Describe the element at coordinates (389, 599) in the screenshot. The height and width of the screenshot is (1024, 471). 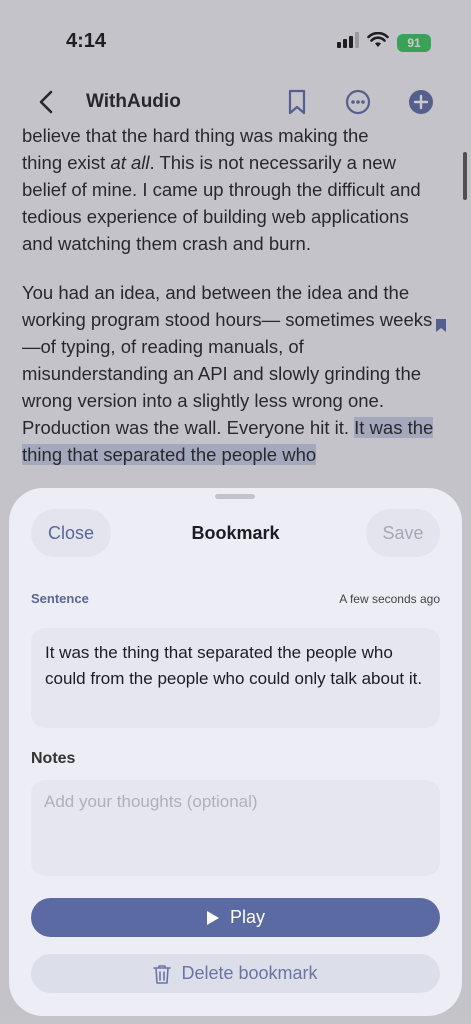
I see `timestamp: A few seconds ago` at that location.